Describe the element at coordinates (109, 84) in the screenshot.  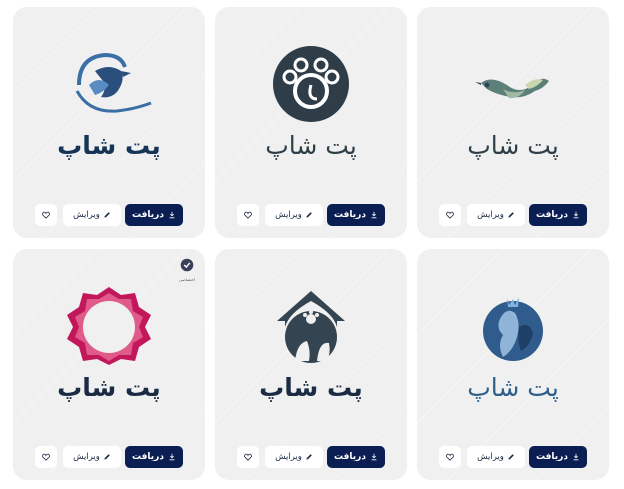
I see `eagle-swoosh-logo-icon` at that location.